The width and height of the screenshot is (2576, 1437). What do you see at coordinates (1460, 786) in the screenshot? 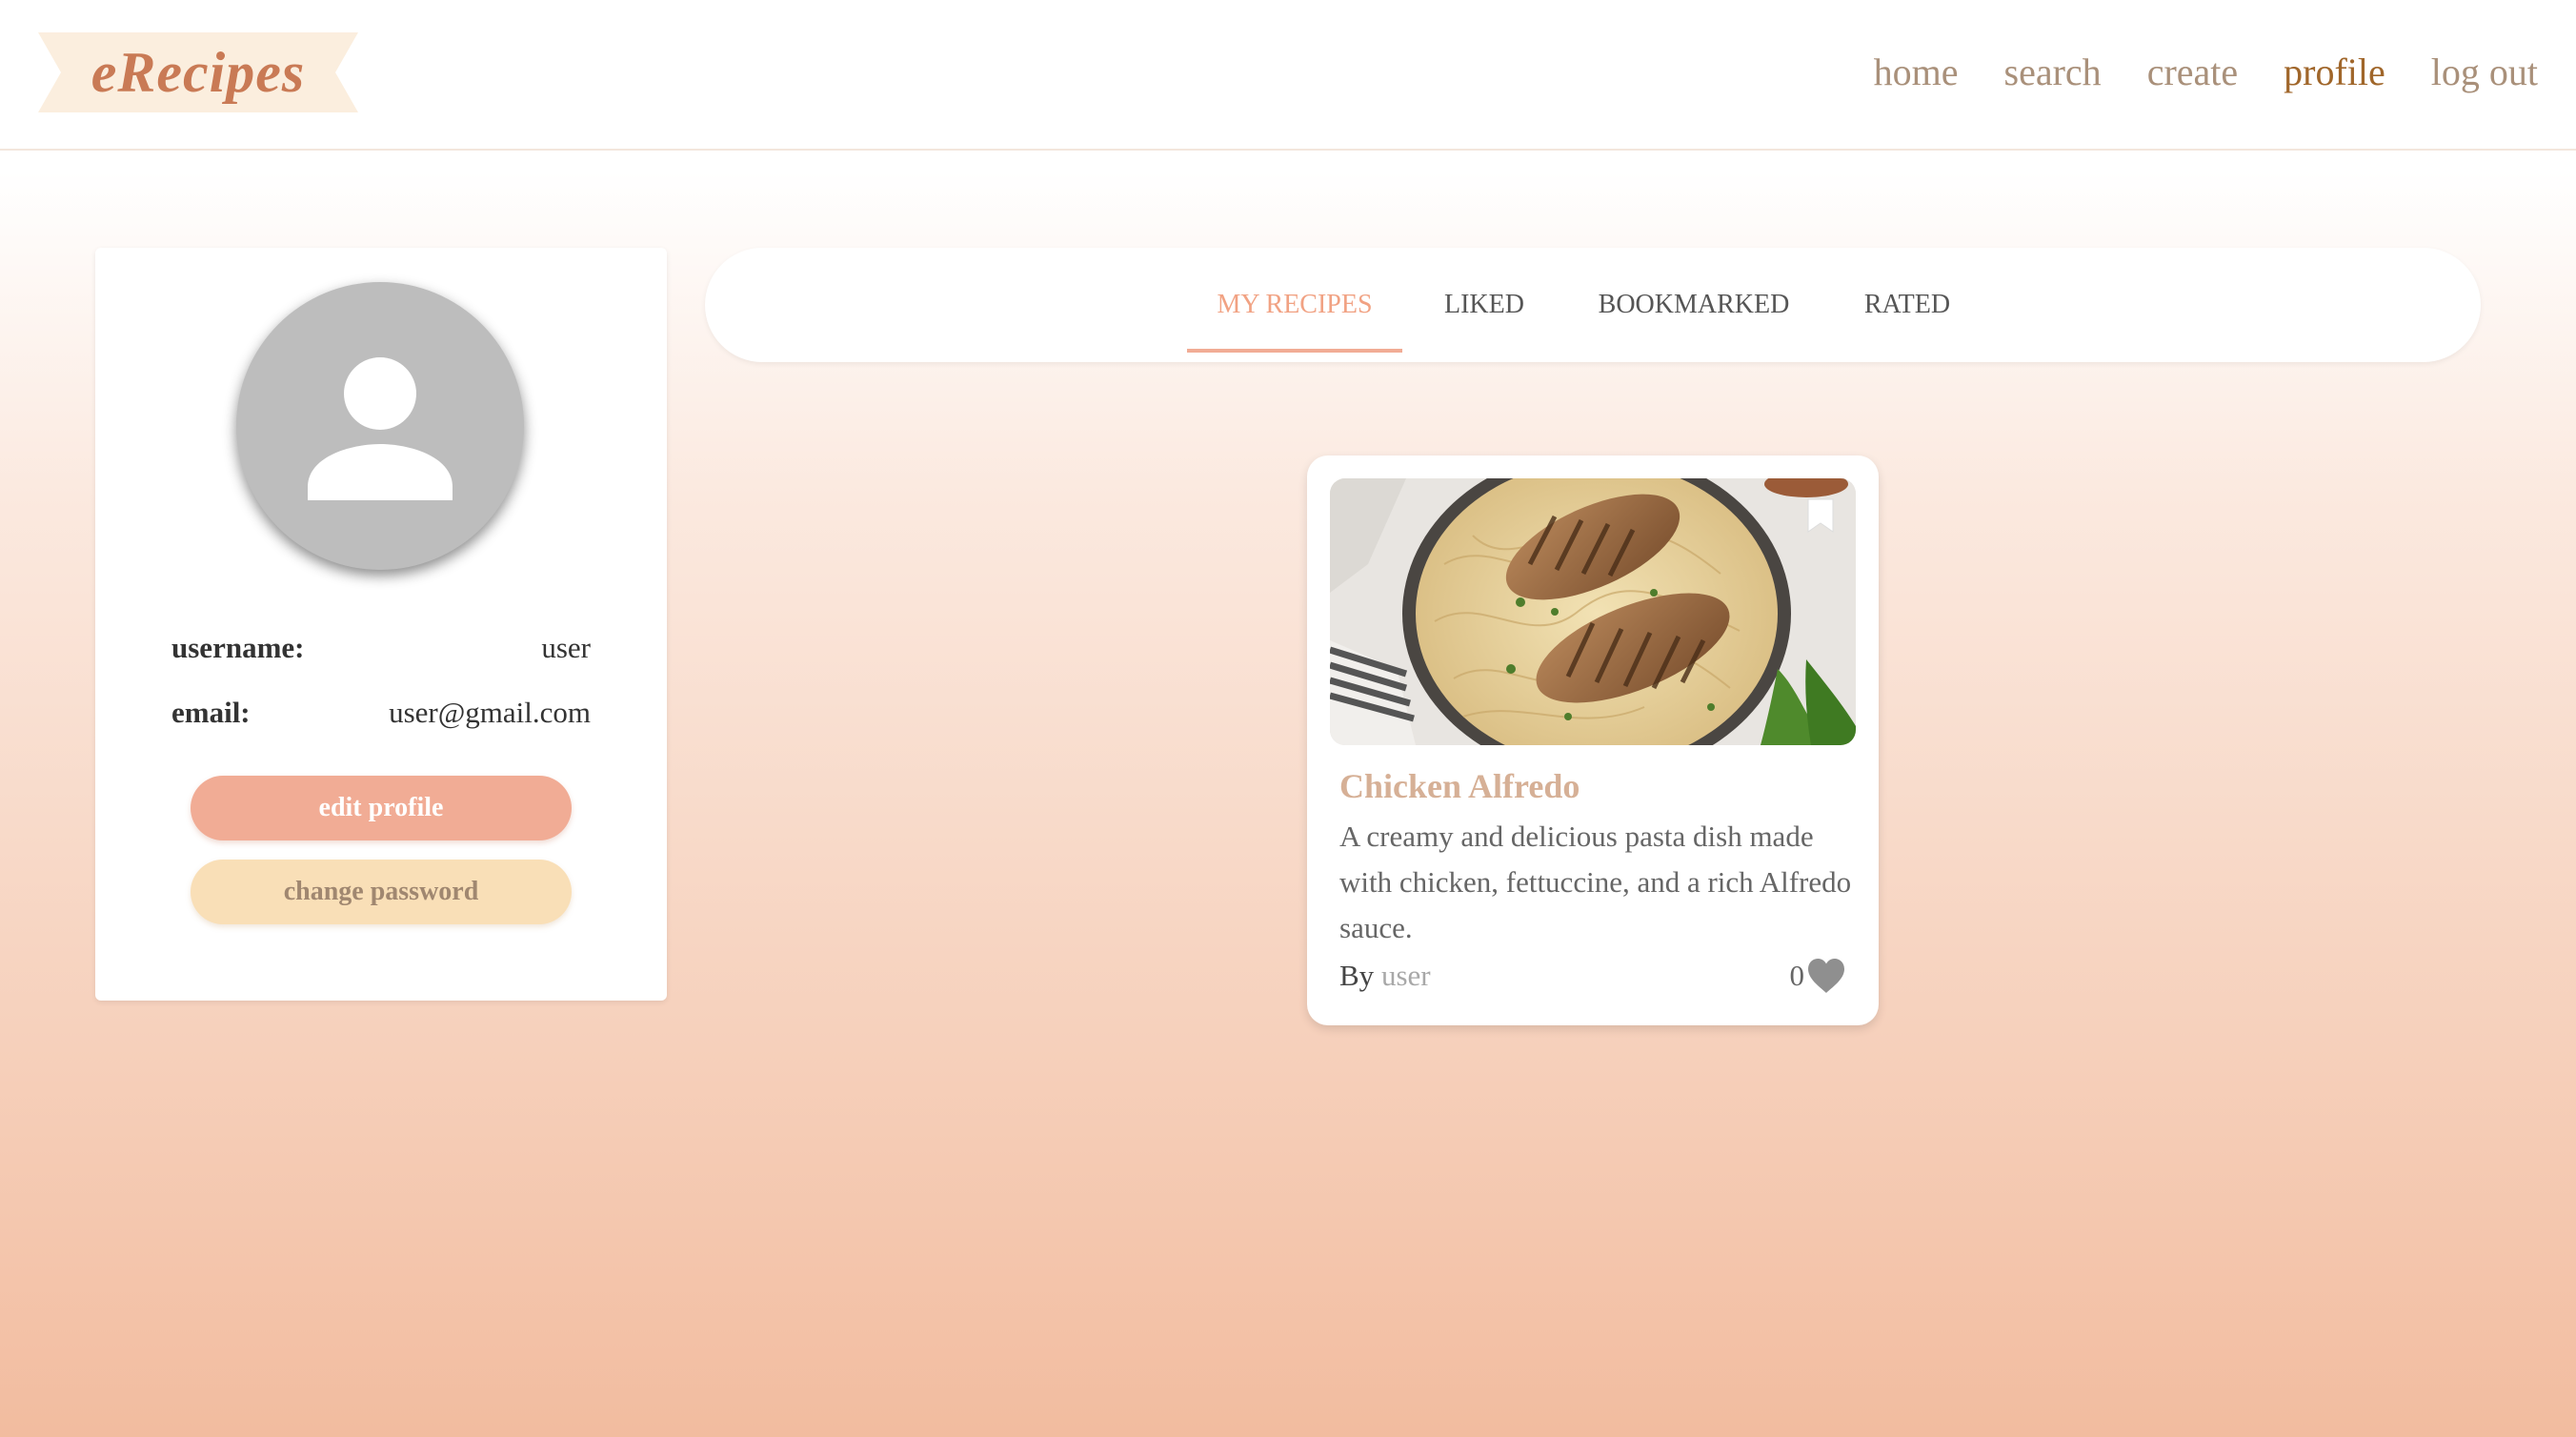
I see `recipe-title: Chicken Alfredo` at bounding box center [1460, 786].